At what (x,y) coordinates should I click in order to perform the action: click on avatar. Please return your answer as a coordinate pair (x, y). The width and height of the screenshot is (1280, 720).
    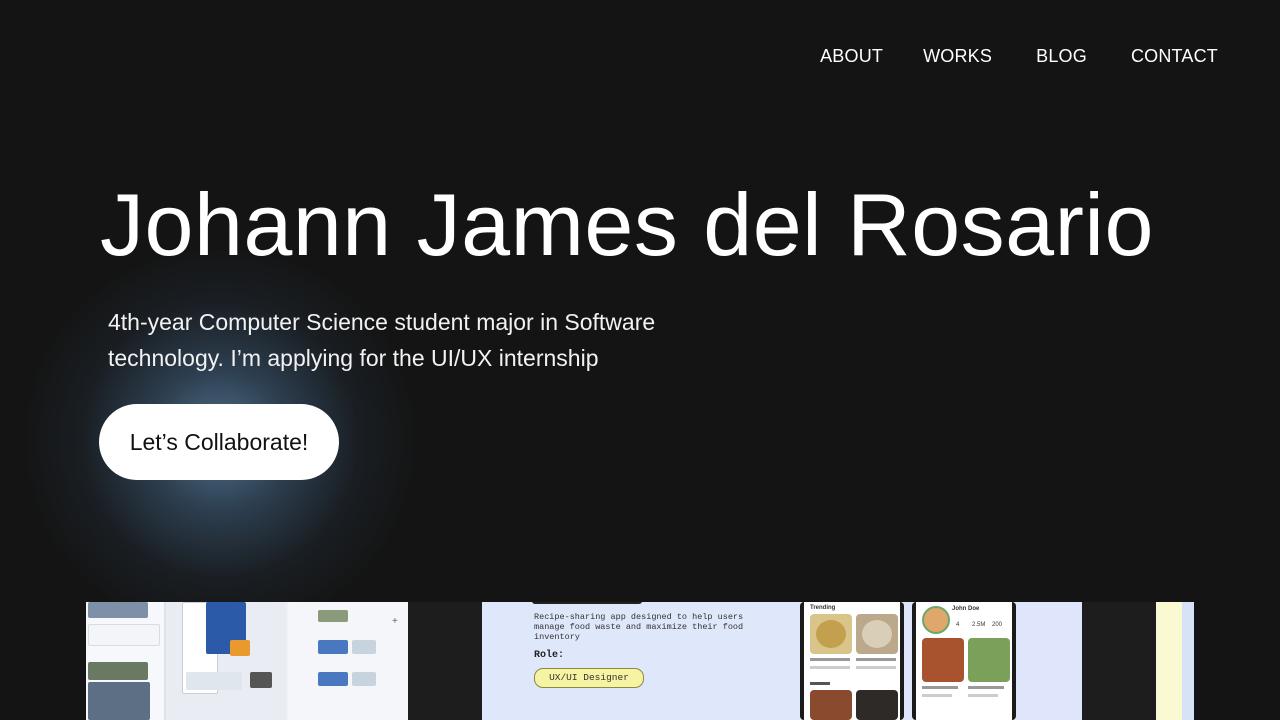
    Looking at the image, I should click on (936, 620).